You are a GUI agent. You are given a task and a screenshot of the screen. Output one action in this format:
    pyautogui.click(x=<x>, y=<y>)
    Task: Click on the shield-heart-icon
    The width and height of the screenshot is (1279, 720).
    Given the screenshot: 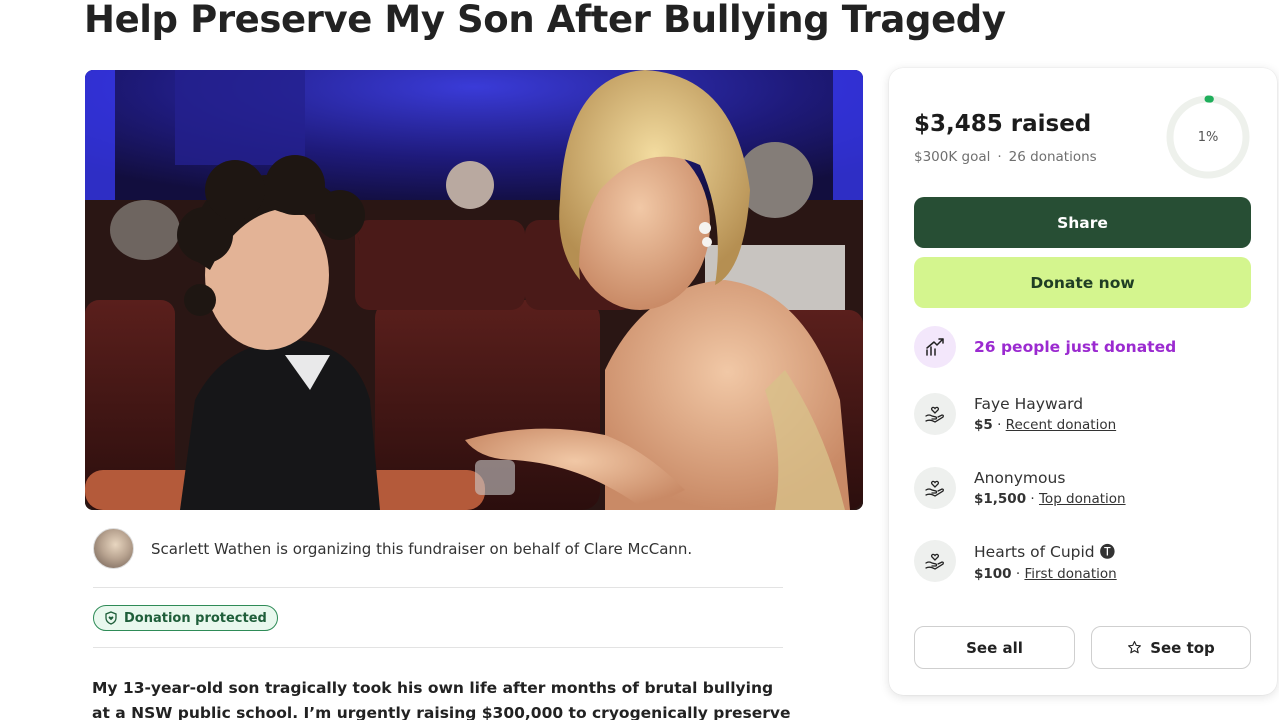 What is the action you would take?
    pyautogui.click(x=111, y=618)
    